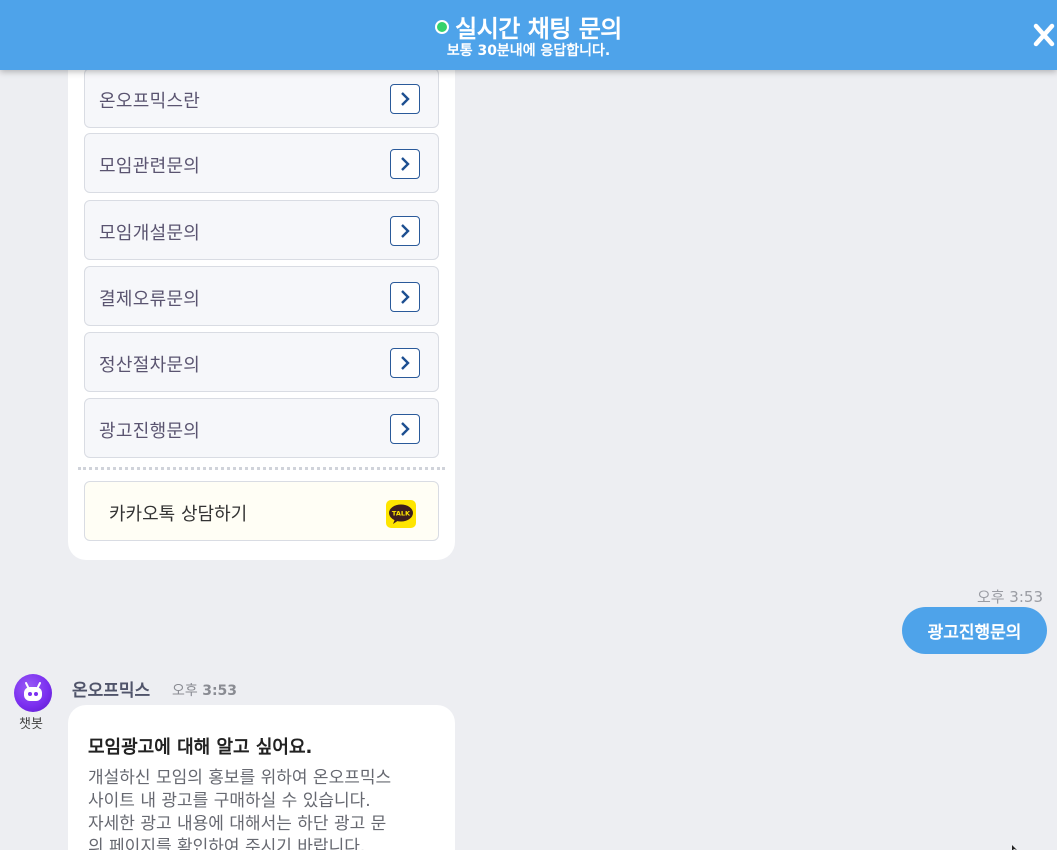 The height and width of the screenshot is (850, 1057). I want to click on bot-message-heading: 모임광고에 대해 알고 싶어요., so click(200, 747).